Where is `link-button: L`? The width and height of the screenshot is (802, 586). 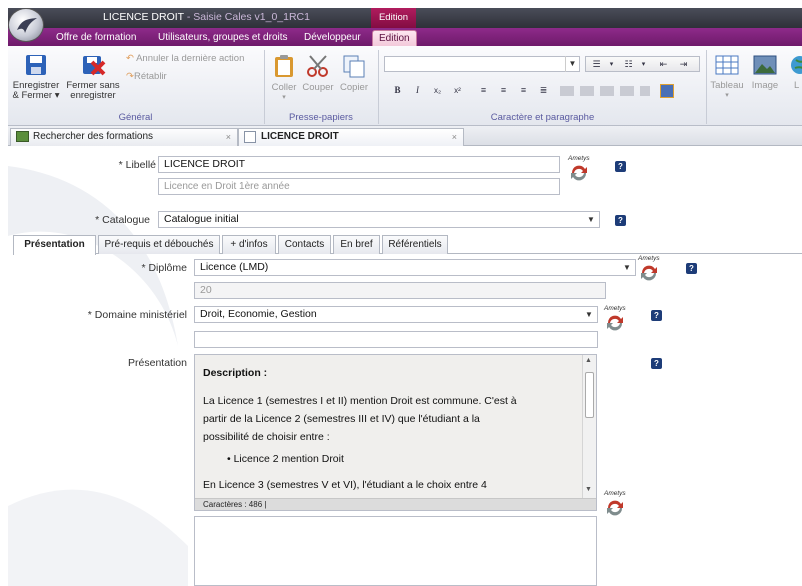 link-button: L is located at coordinates (794, 72).